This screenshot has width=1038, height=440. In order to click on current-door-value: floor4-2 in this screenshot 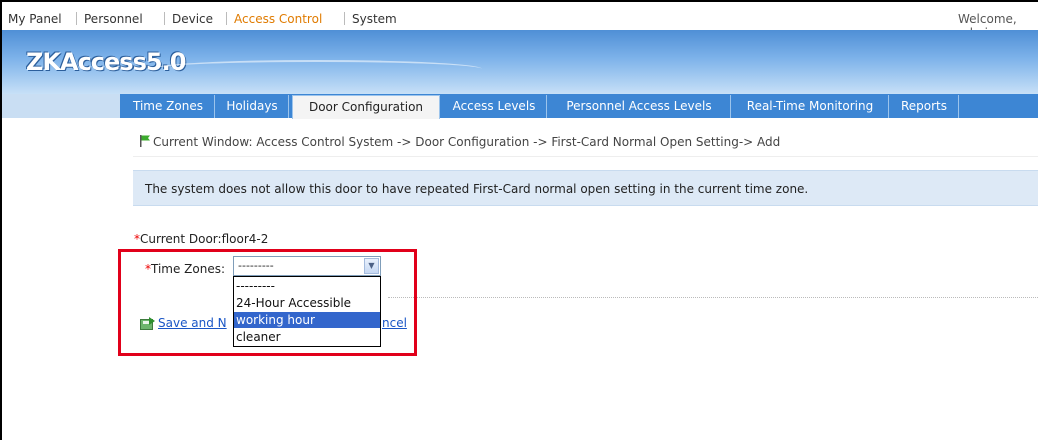, I will do `click(245, 239)`.